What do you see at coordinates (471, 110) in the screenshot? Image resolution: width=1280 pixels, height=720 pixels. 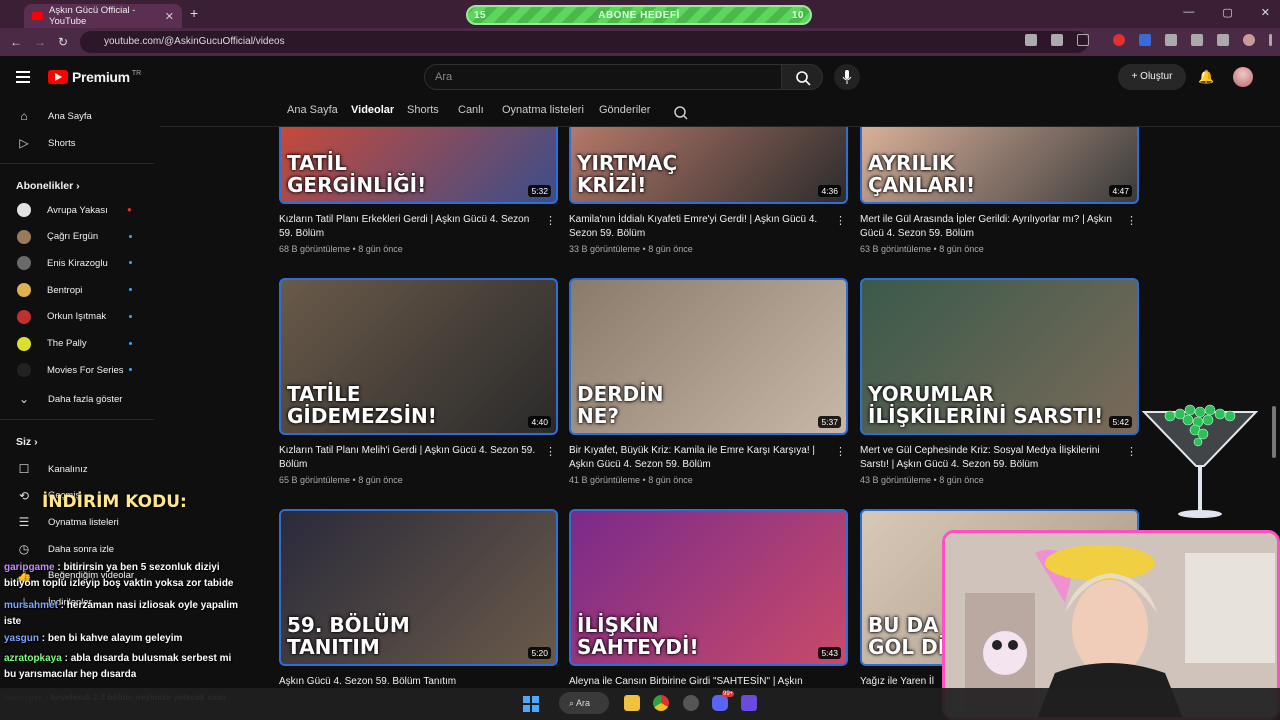 I see `tab-live: Canlı` at bounding box center [471, 110].